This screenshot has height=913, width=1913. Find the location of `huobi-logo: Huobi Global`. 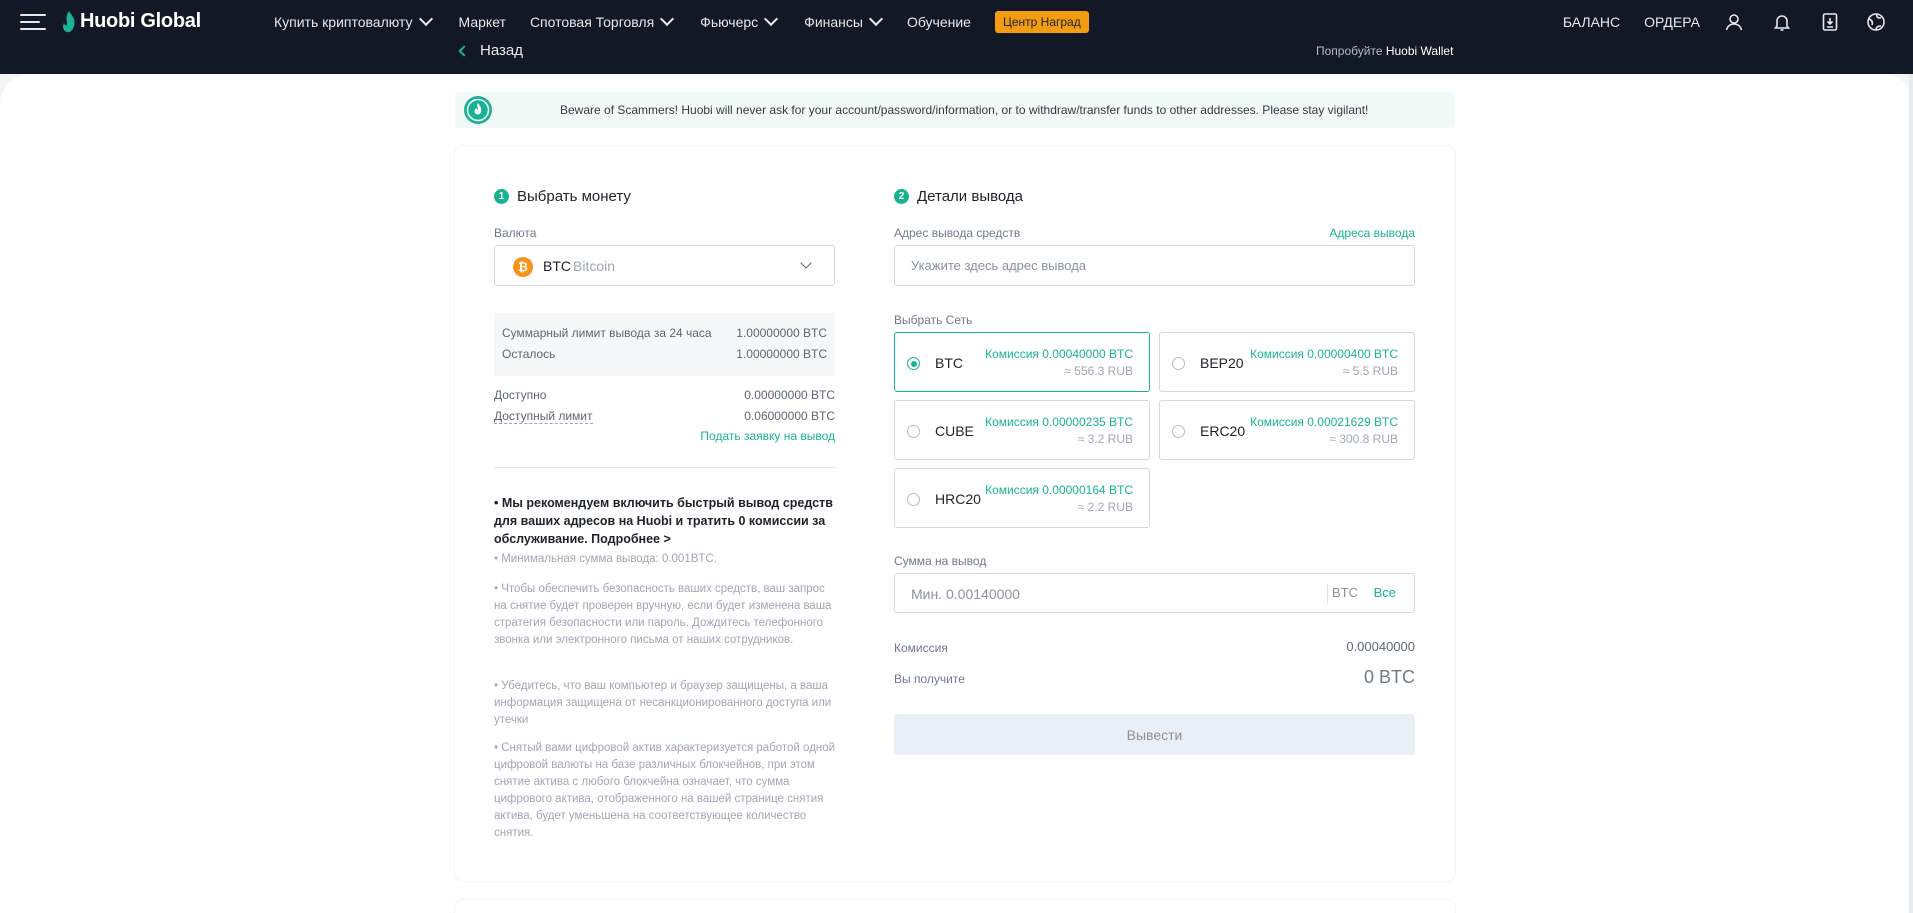

huobi-logo: Huobi Global is located at coordinates (131, 21).